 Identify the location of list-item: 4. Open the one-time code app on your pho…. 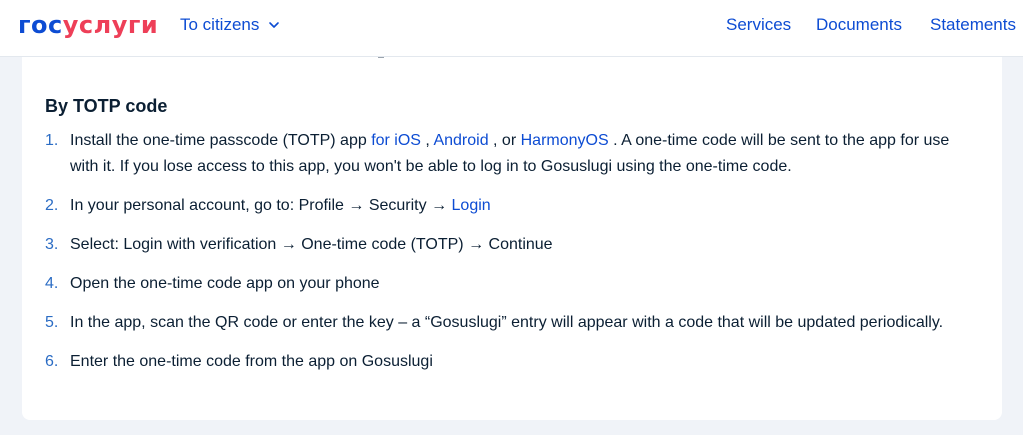
(510, 284).